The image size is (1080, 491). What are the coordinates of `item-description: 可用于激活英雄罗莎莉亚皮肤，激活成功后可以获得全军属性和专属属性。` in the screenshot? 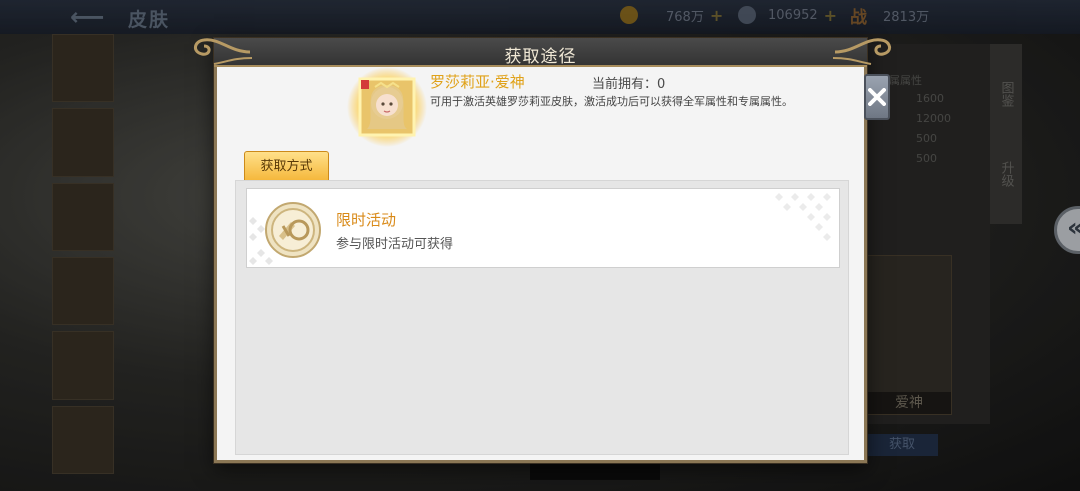 It's located at (611, 101).